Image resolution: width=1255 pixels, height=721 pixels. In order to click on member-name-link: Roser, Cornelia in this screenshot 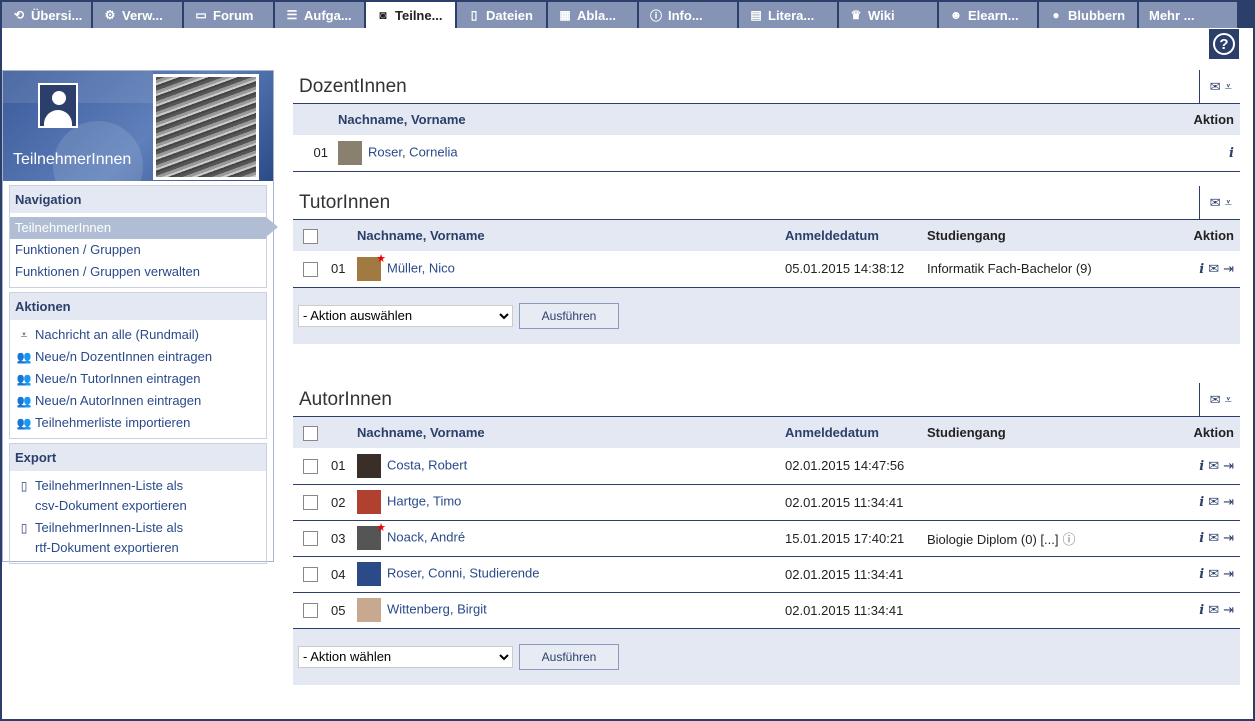, I will do `click(413, 151)`.